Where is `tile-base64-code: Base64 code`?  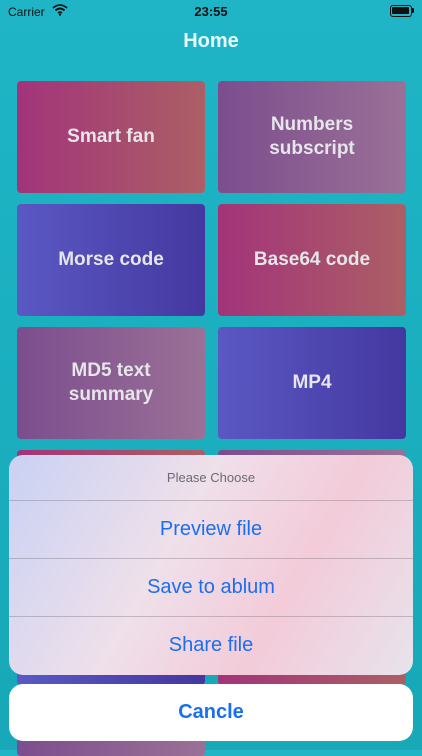
tile-base64-code: Base64 code is located at coordinates (312, 260).